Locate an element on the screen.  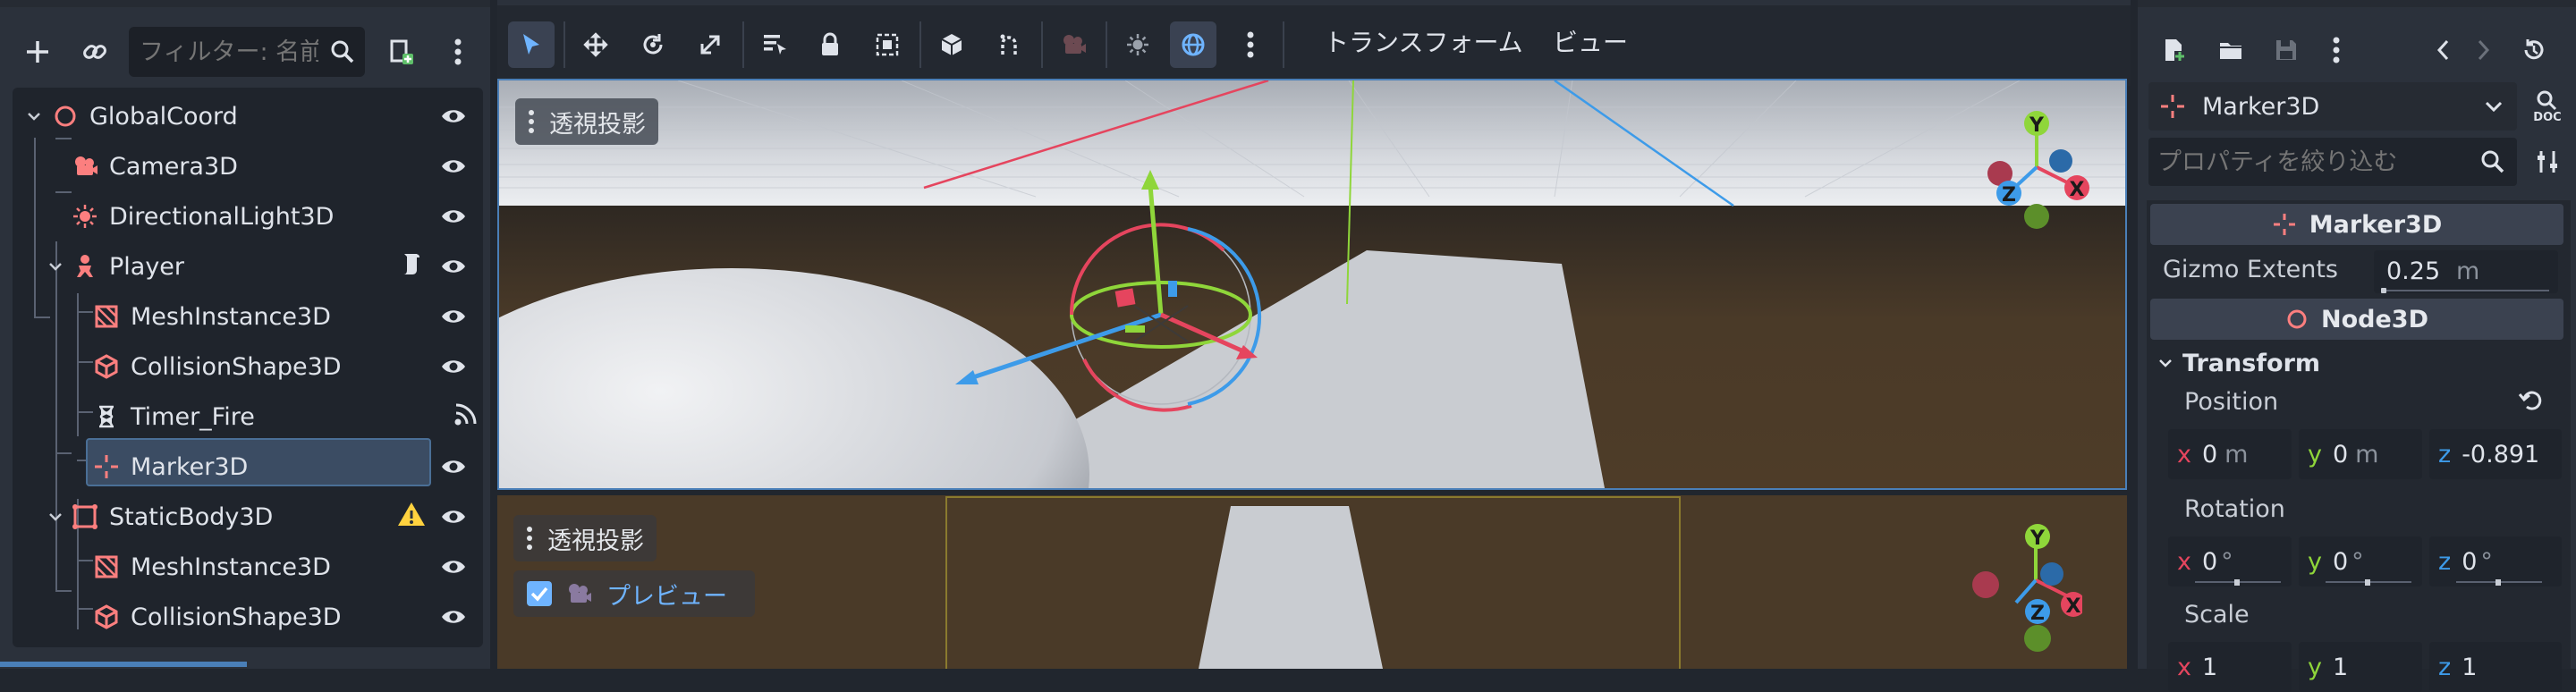
move-mode-button is located at coordinates (595, 44).